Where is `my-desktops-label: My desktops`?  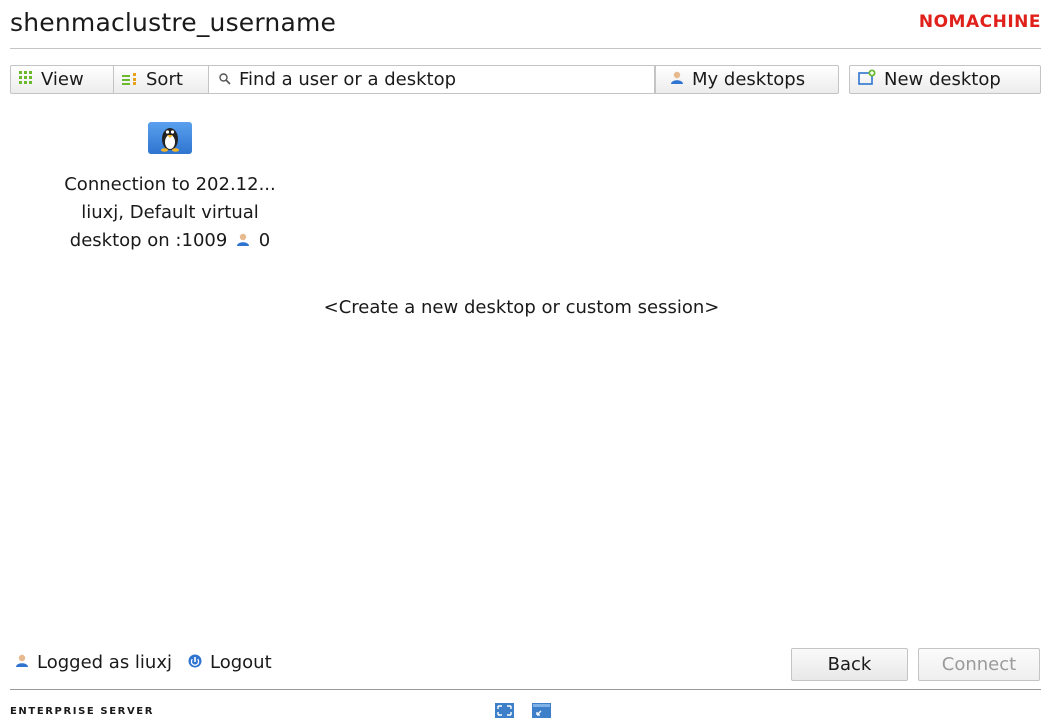
my-desktops-label: My desktops is located at coordinates (749, 79).